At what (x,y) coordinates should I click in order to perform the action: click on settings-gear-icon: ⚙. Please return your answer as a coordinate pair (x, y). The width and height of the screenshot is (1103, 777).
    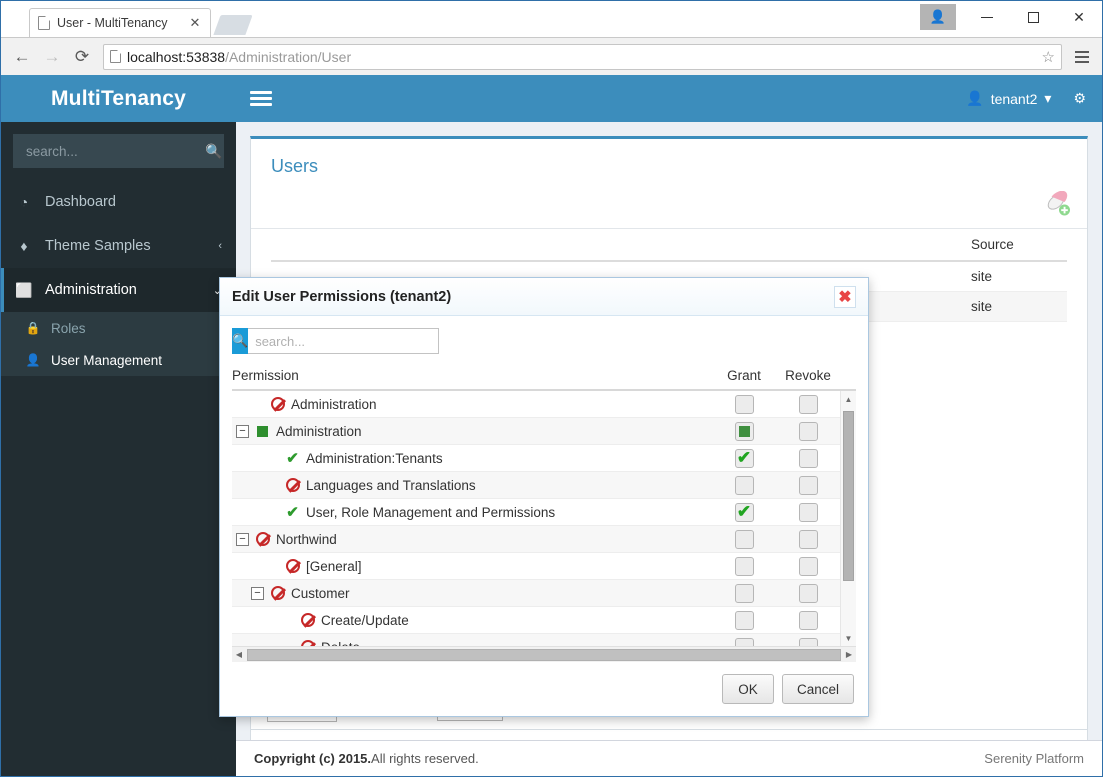
    Looking at the image, I should click on (1079, 98).